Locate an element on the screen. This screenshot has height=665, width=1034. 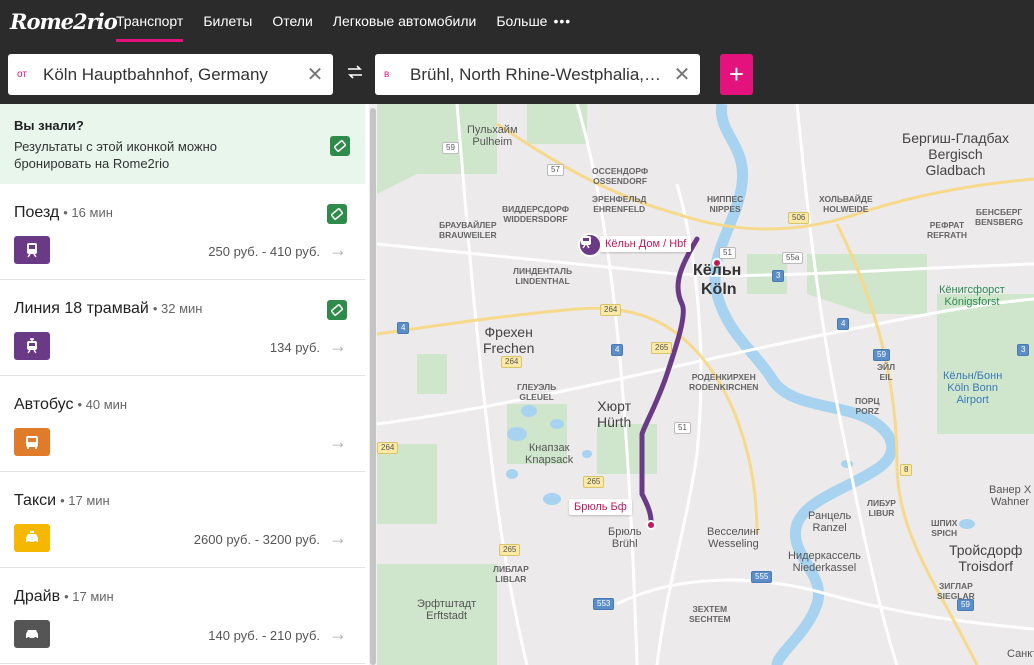
to-tag: в is located at coordinates (387, 74).